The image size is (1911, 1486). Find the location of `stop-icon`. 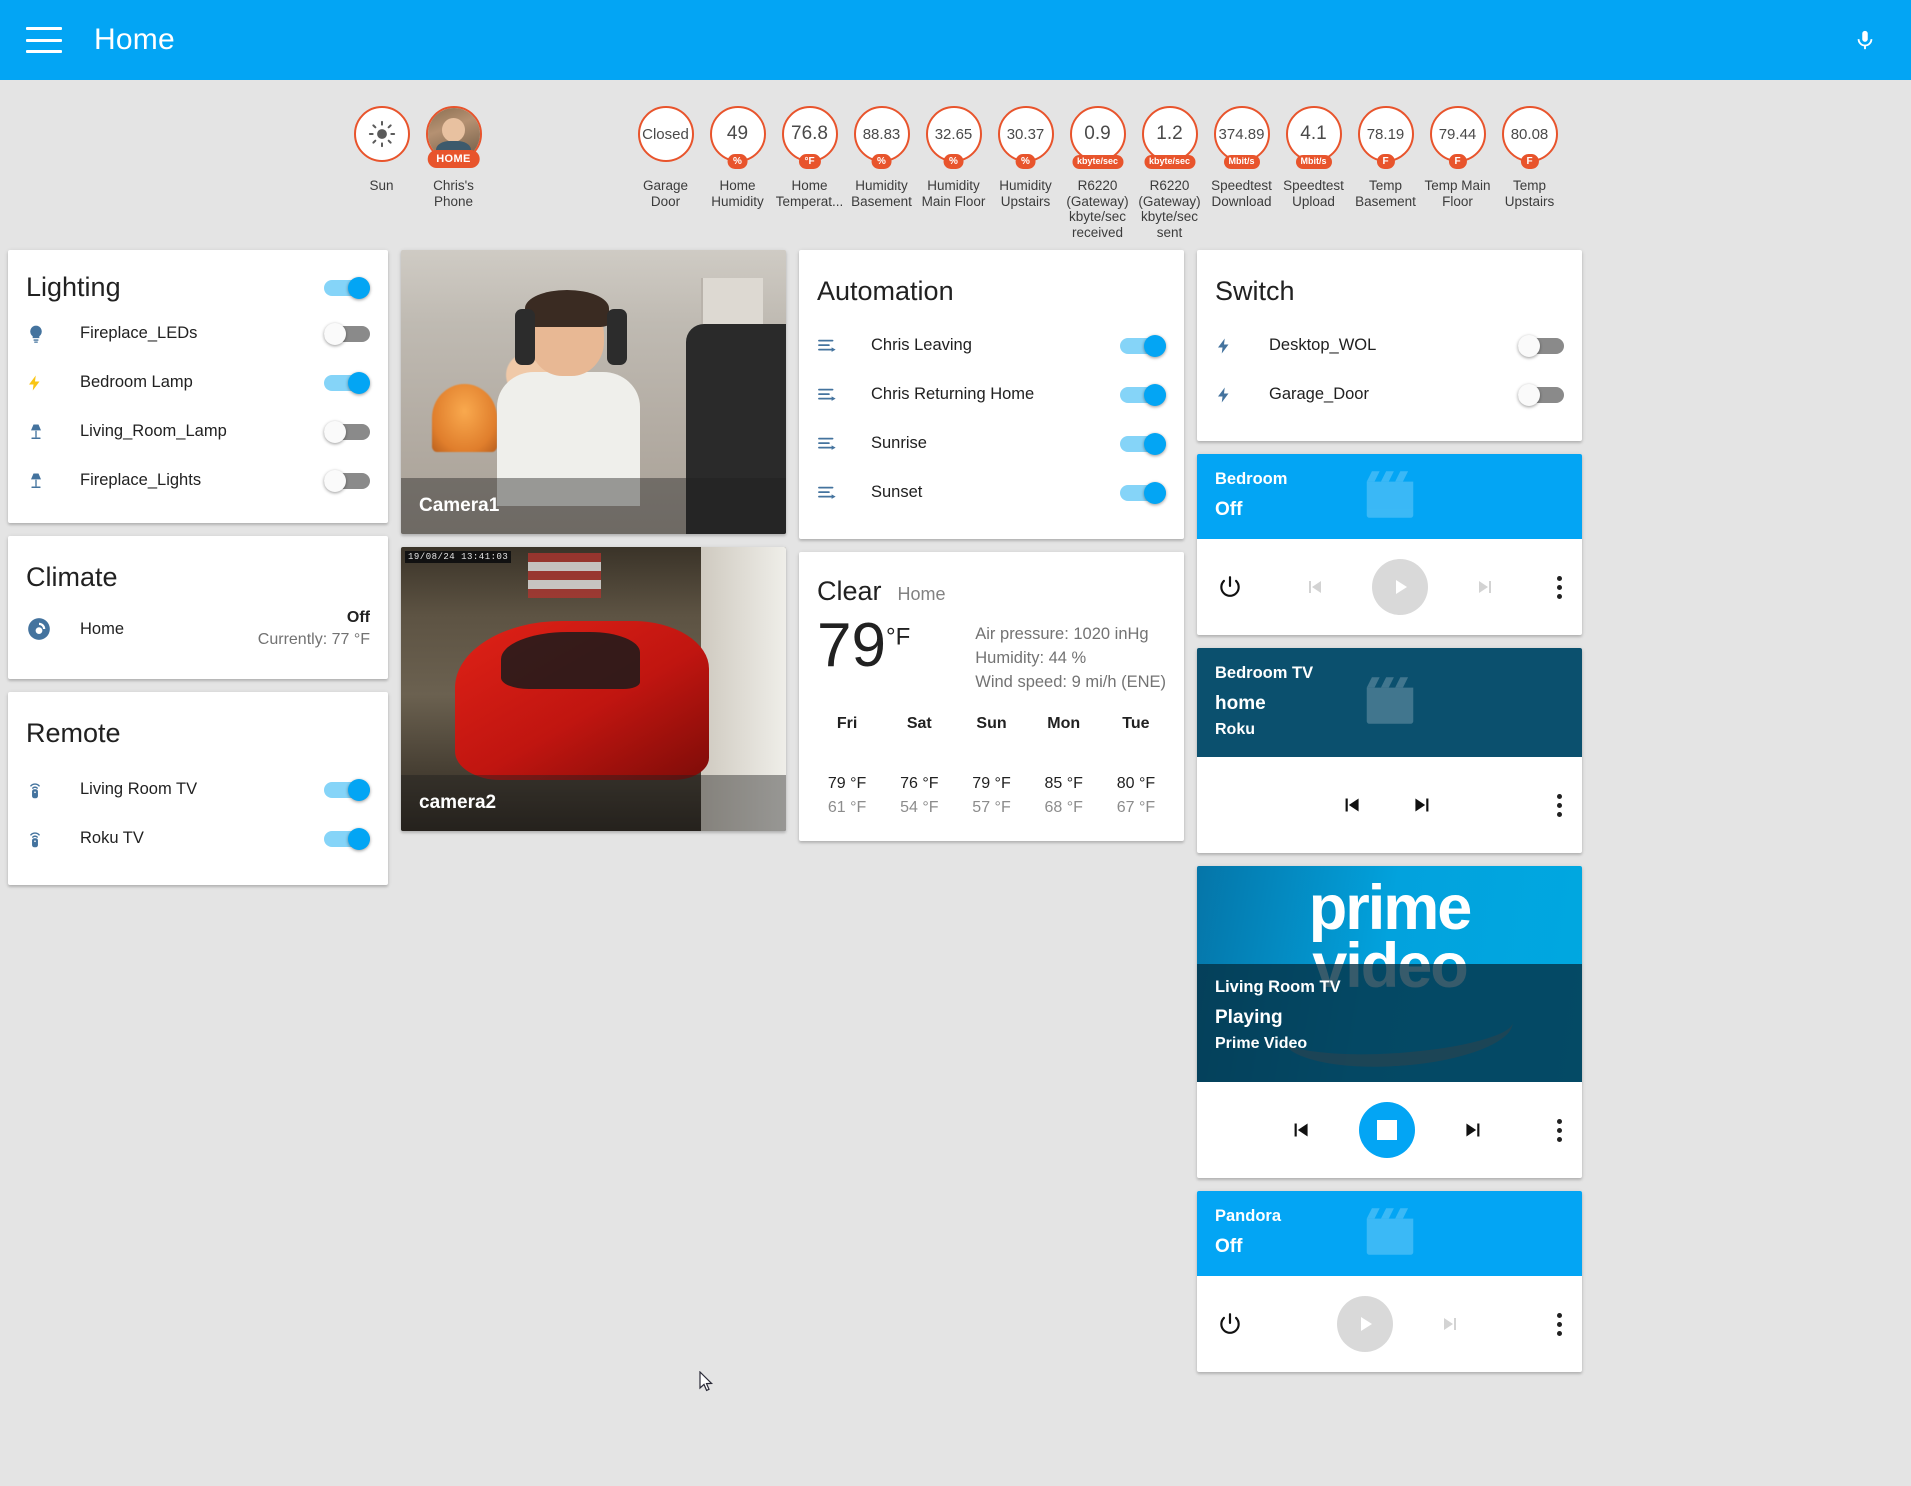

stop-icon is located at coordinates (1387, 1130).